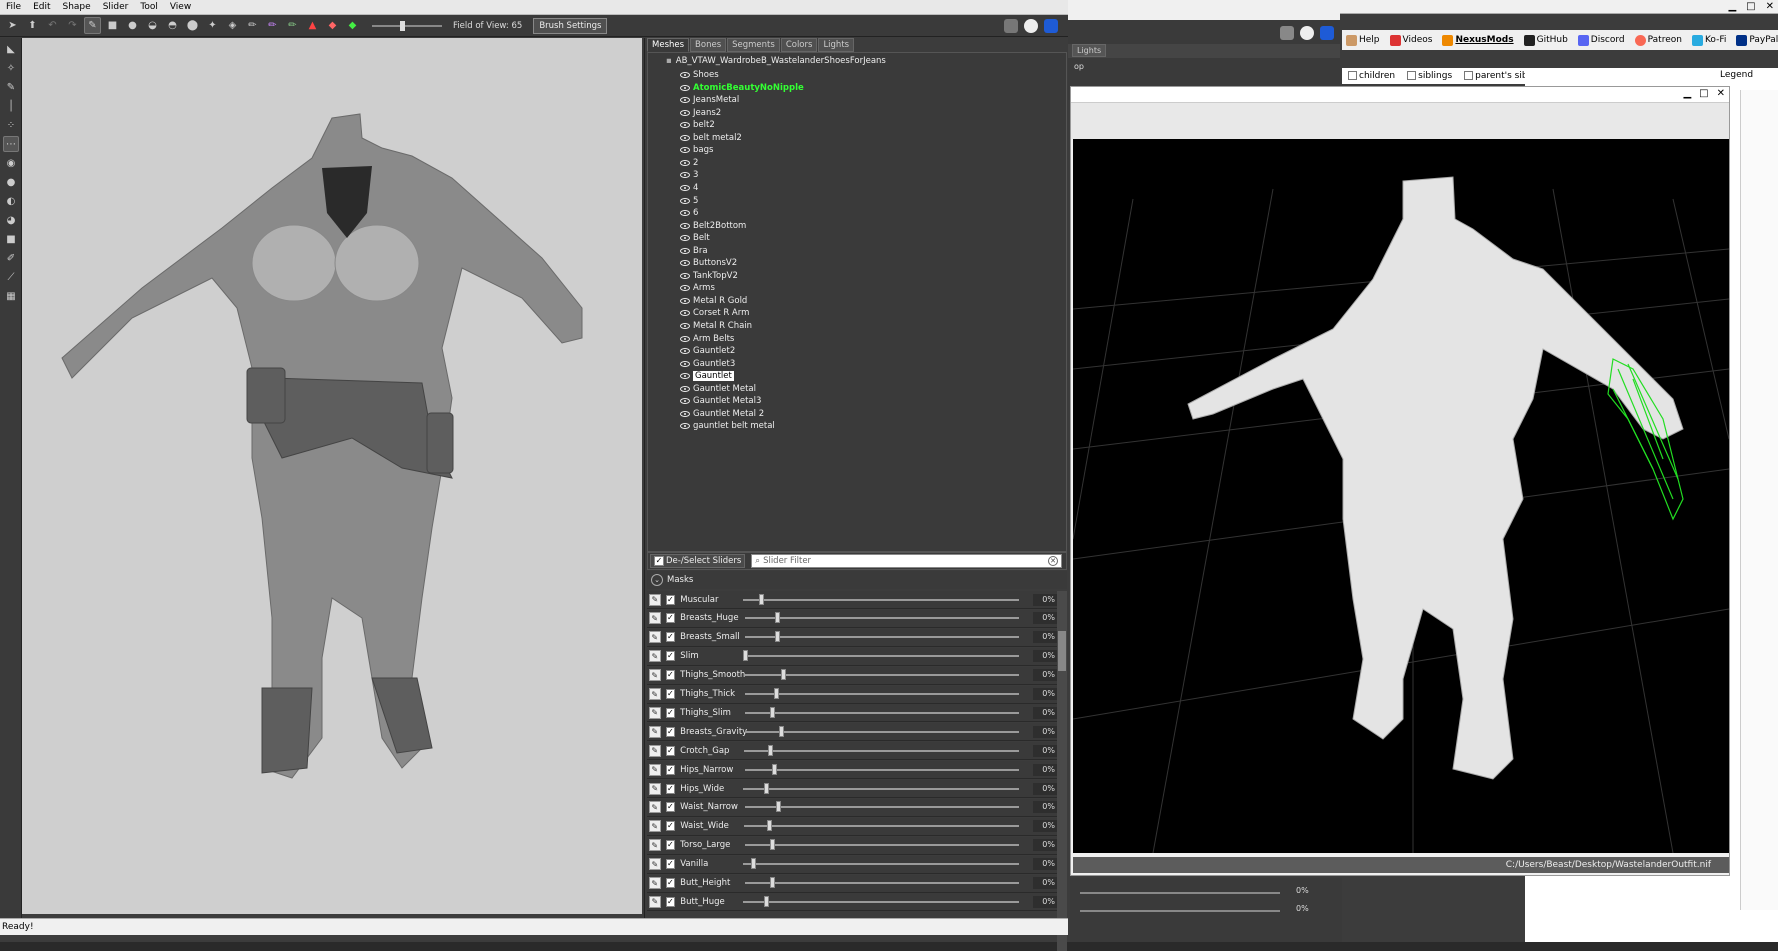 The width and height of the screenshot is (1778, 951). Describe the element at coordinates (707, 364) in the screenshot. I see `tree-item: Gauntlet3` at that location.